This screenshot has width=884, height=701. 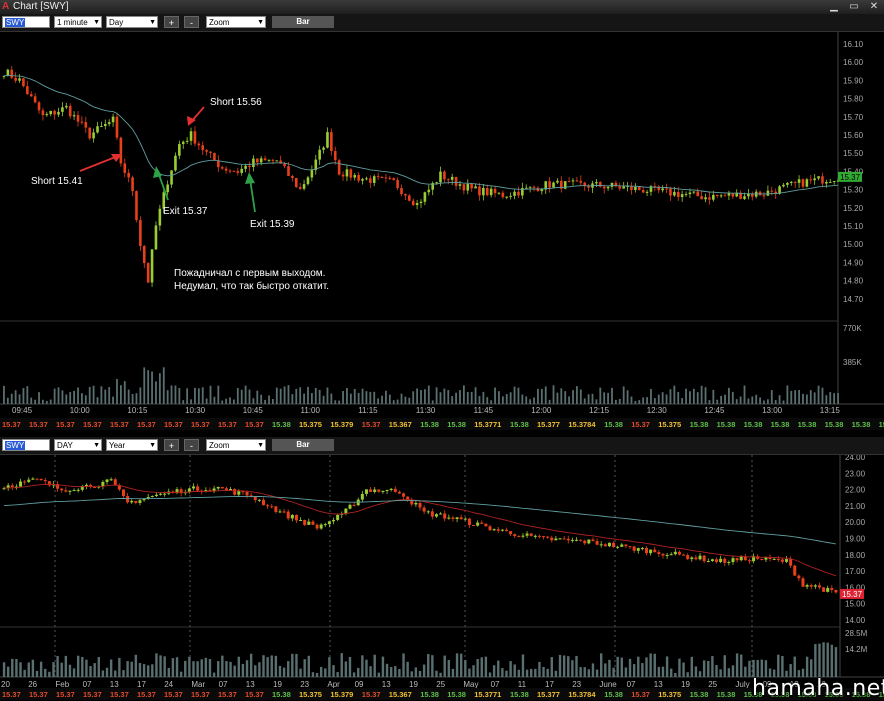 What do you see at coordinates (852, 328) in the screenshot?
I see `top-volume-tick-label: 770K` at bounding box center [852, 328].